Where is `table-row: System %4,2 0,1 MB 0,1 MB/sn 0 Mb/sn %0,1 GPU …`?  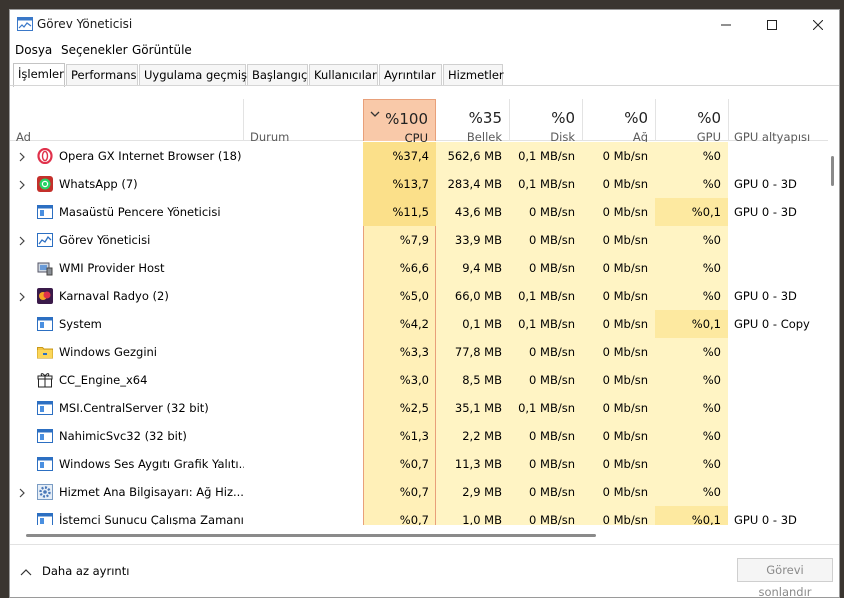
table-row: System %4,2 0,1 MB 0,1 MB/sn 0 Mb/sn %0,1 GPU … is located at coordinates (419, 324).